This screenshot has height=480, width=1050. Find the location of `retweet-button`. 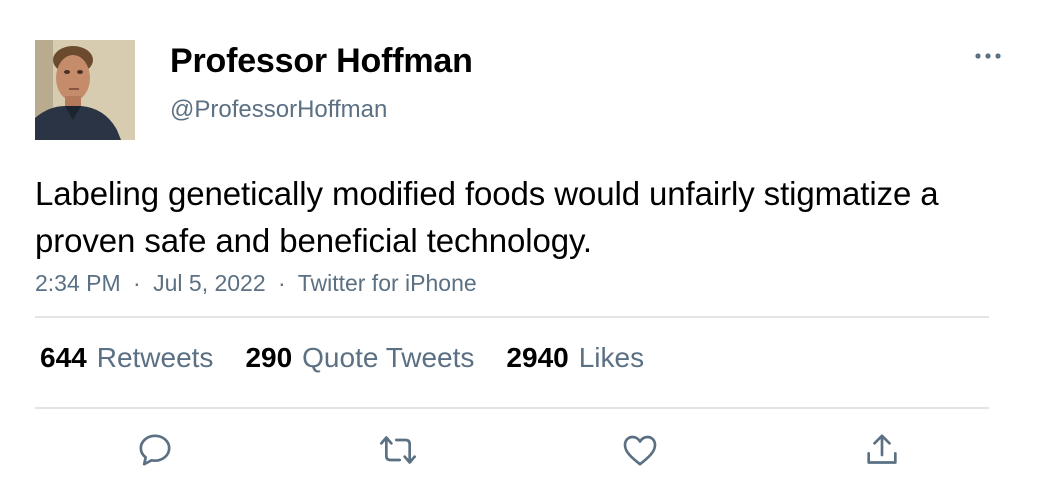

retweet-button is located at coordinates (398, 450).